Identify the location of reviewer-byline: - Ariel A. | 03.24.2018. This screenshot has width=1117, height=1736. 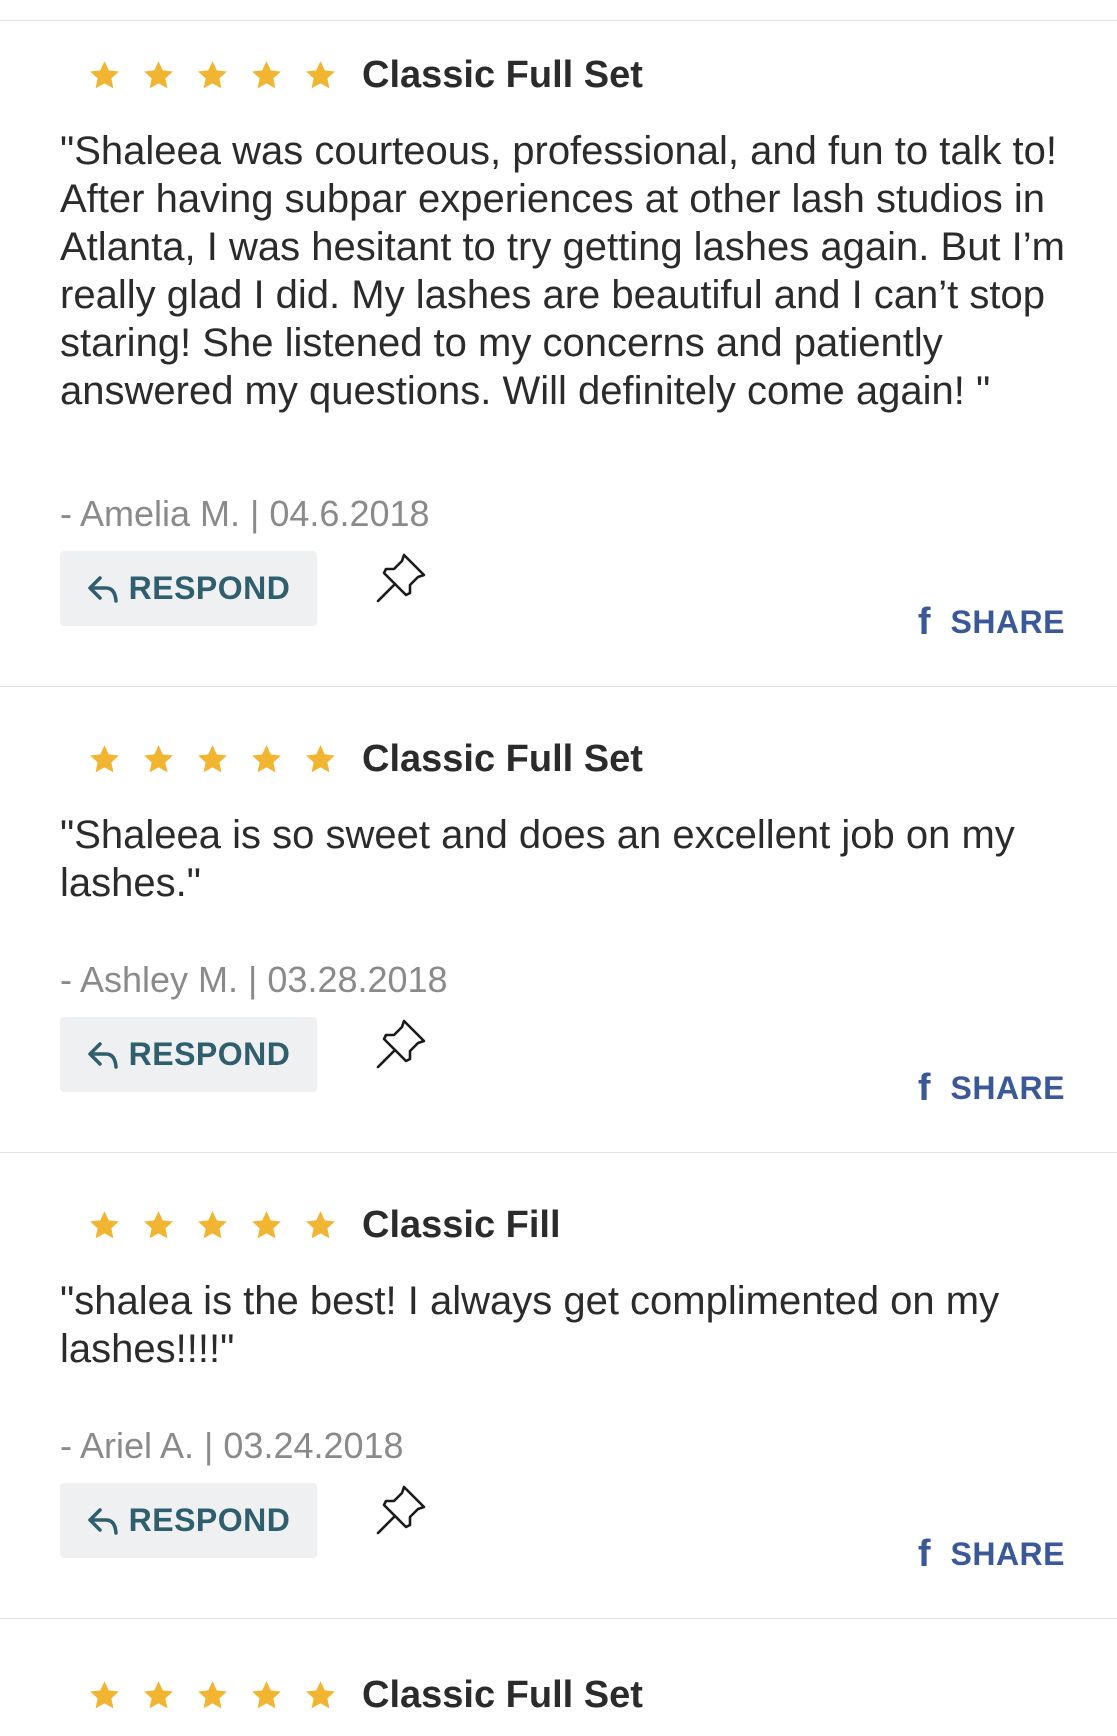
(232, 1445).